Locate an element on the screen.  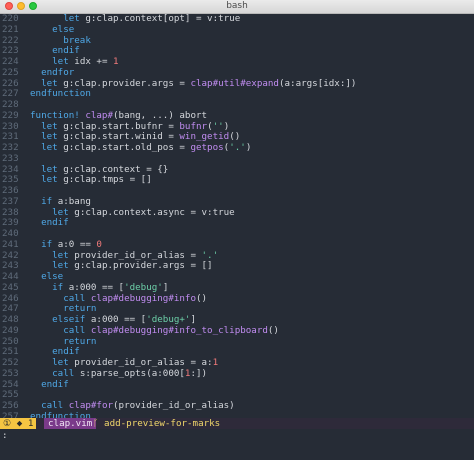
code-token: endfunction is located at coordinates (60, 414).